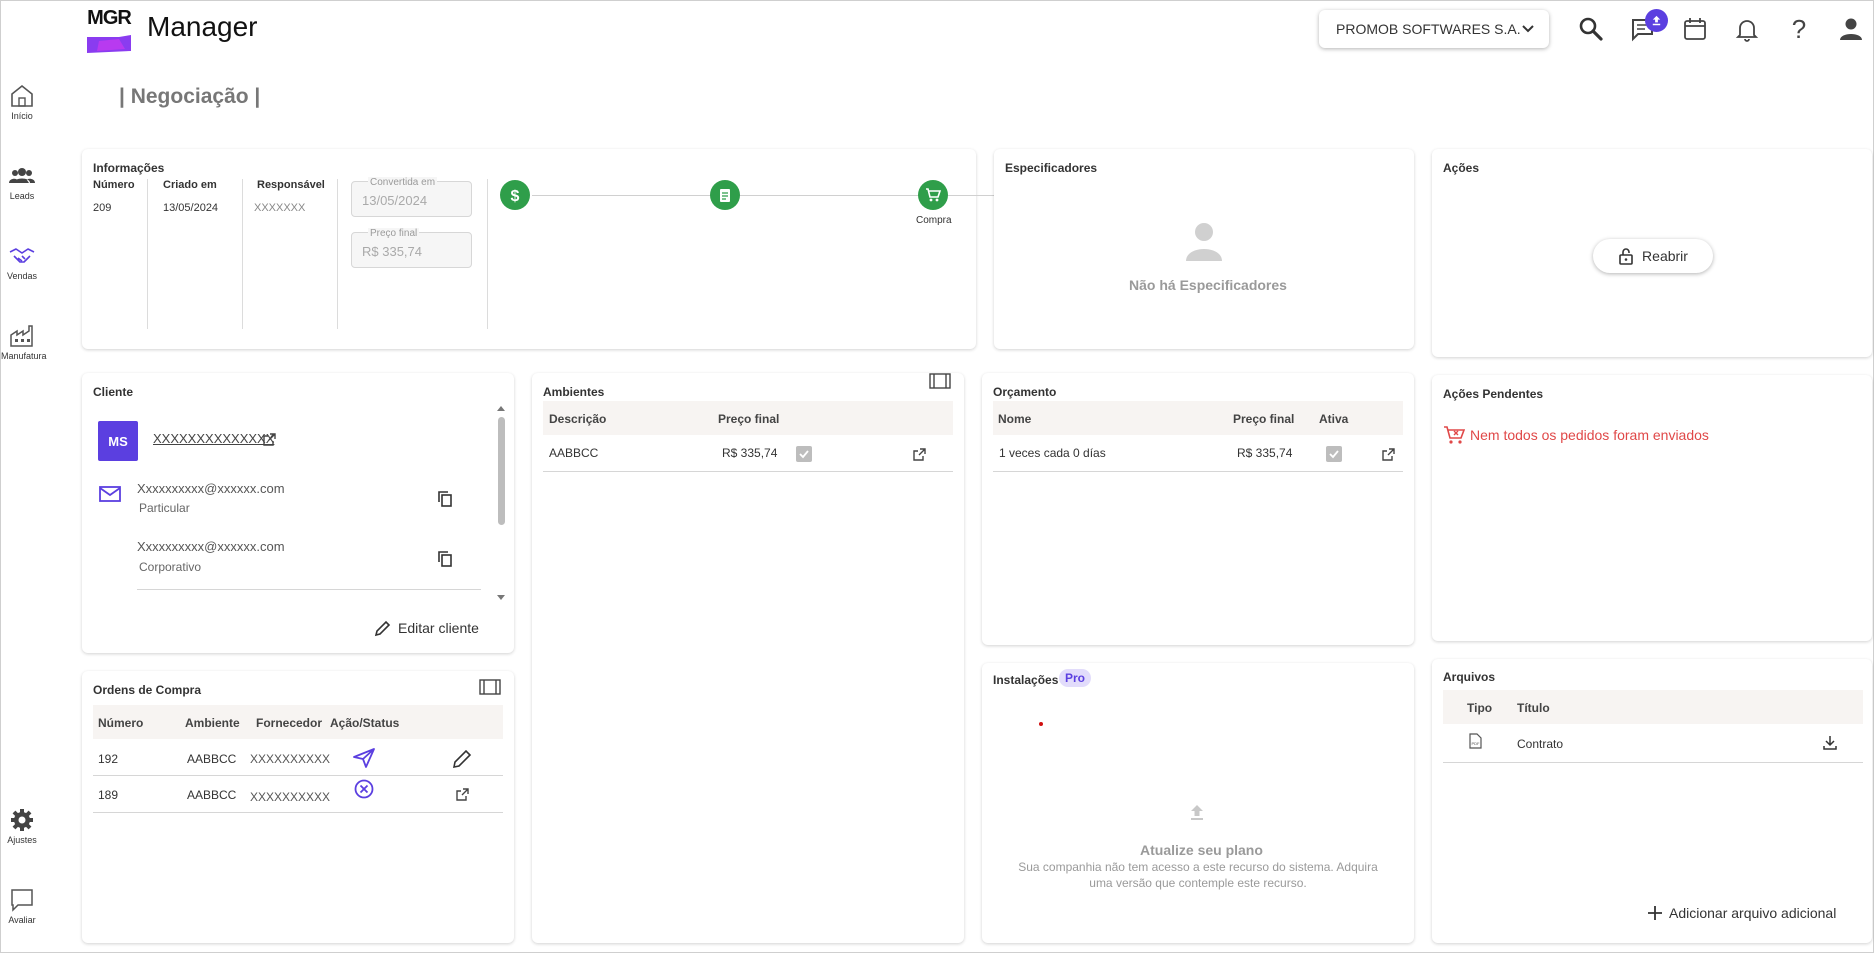  Describe the element at coordinates (411, 197) in the screenshot. I see `convertida-field: Convertida em 13/05/2024` at that location.